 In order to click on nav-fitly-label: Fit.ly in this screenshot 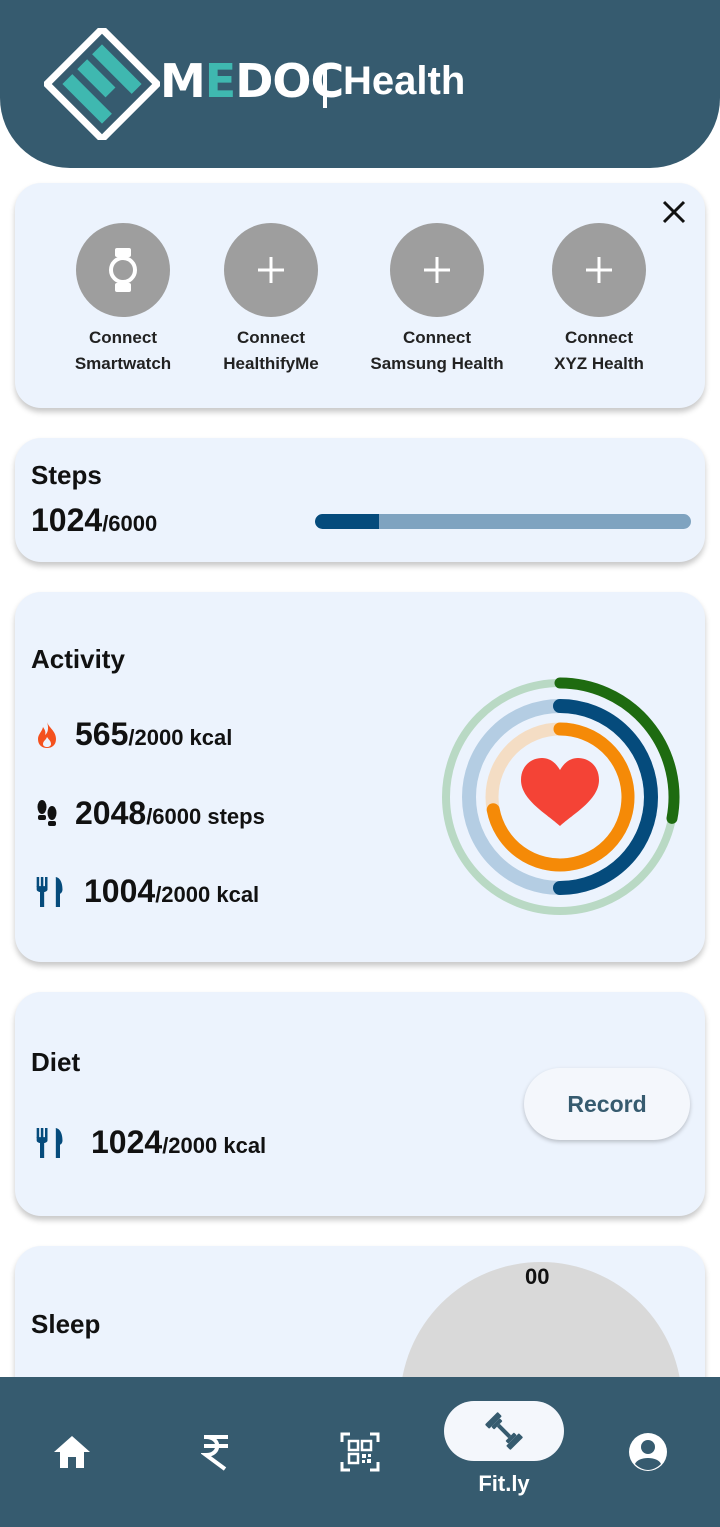, I will do `click(504, 1484)`.